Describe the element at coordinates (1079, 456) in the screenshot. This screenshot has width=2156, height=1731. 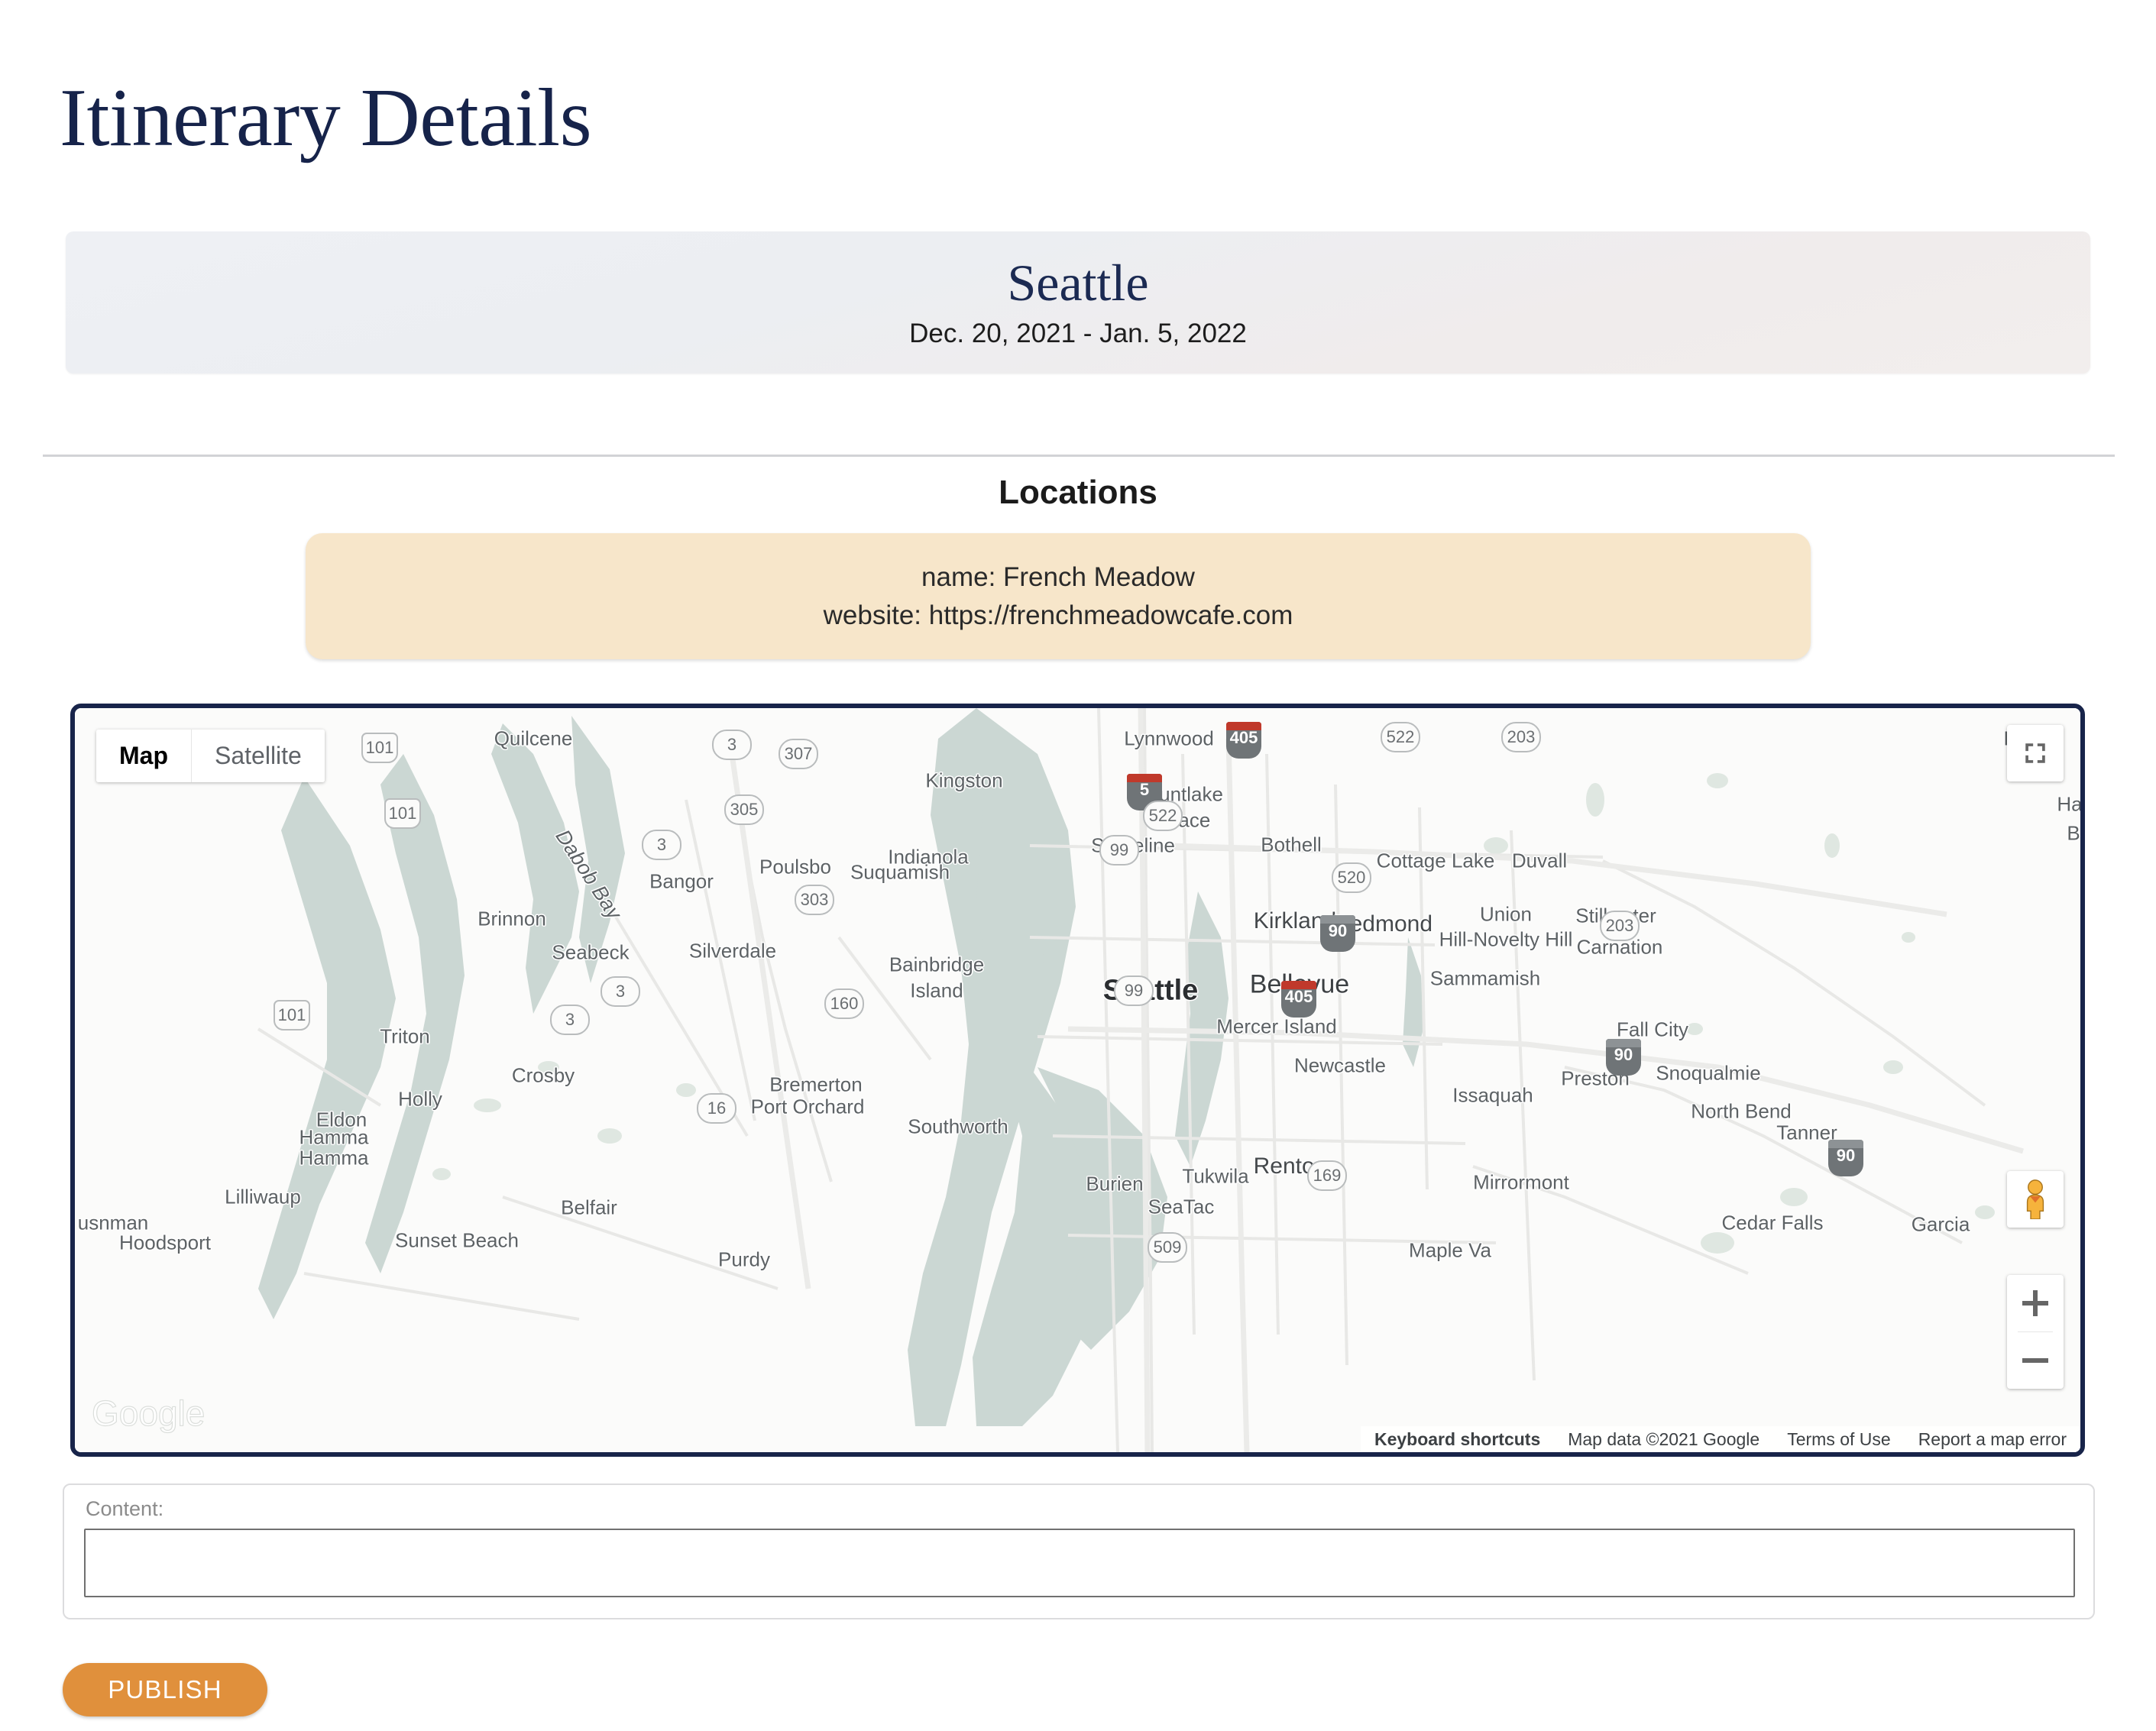
I see `section-divider` at that location.